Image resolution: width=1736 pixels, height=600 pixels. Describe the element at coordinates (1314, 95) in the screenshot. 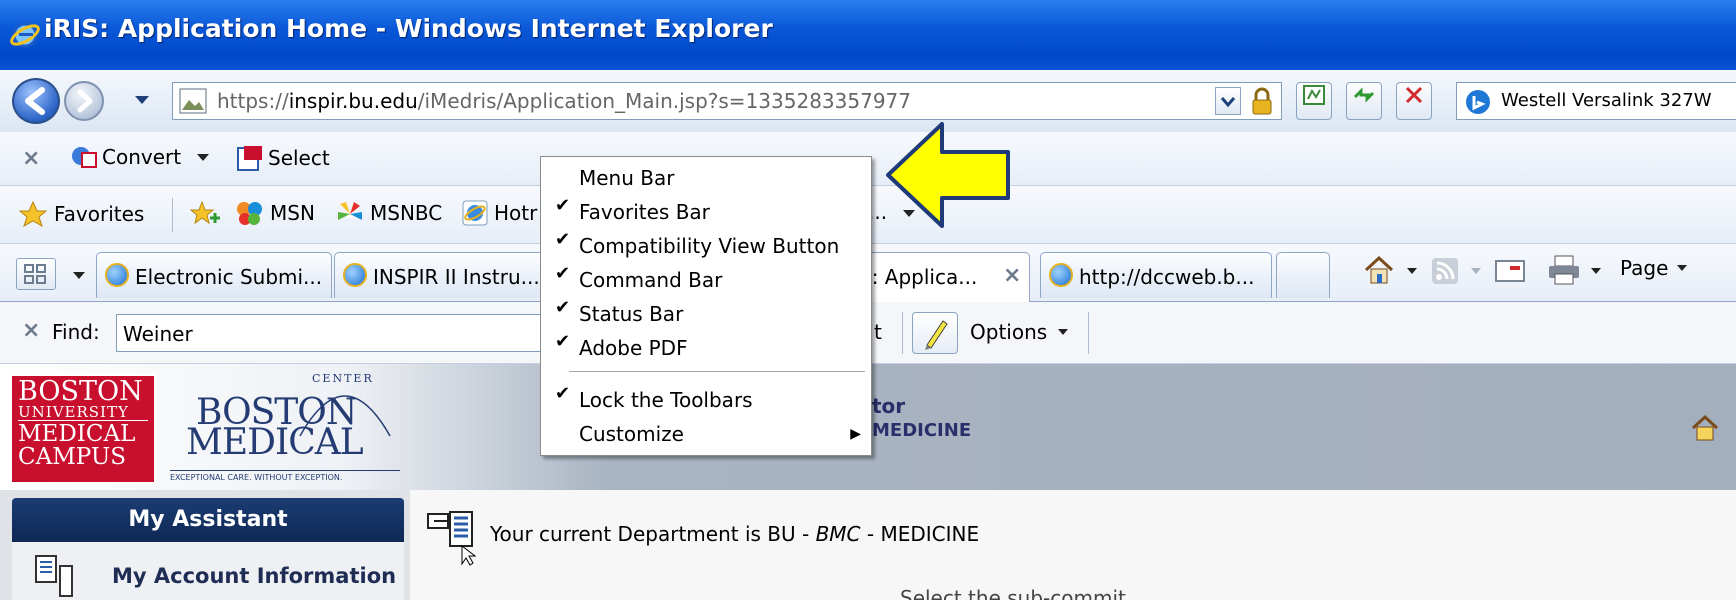

I see `compatibility-view-icon` at that location.